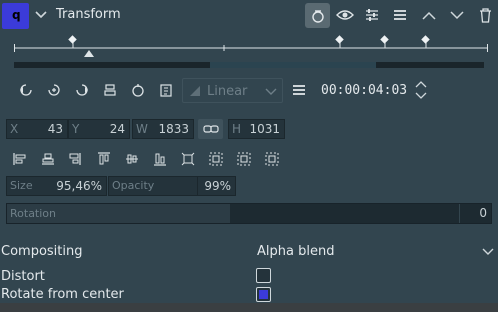 This screenshot has width=498, height=312. What do you see at coordinates (48, 159) in the screenshot?
I see `align-hcenter-icon` at bounding box center [48, 159].